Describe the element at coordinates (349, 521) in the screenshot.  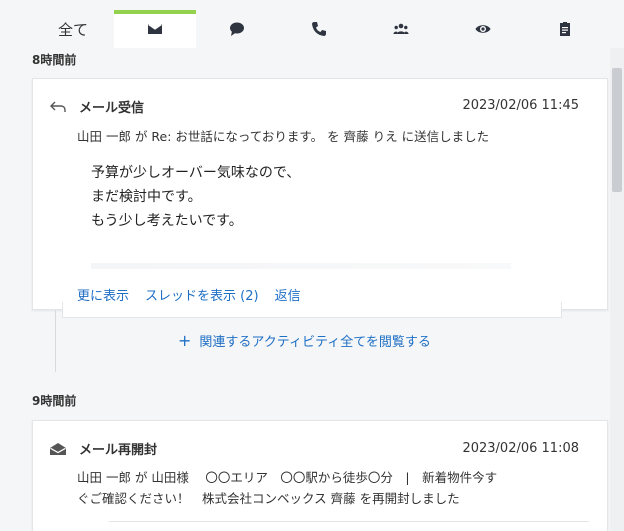
I see `card-divider` at that location.